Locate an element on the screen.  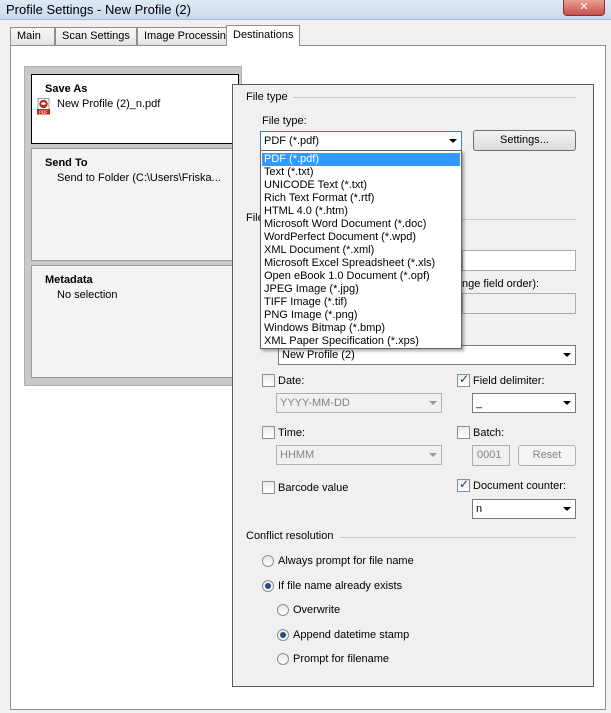
file-type-value: PDF (*.pdf) is located at coordinates (292, 141).